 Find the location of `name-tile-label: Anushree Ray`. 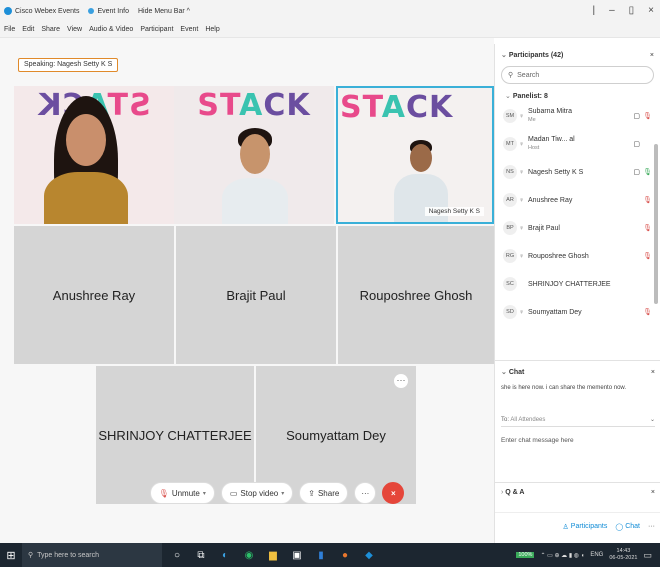

name-tile-label: Anushree Ray is located at coordinates (94, 295).